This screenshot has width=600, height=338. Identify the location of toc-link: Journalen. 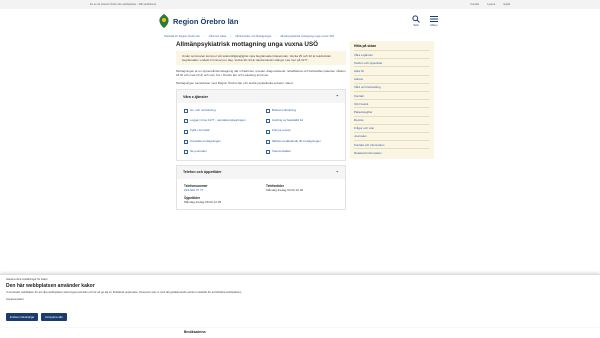
(392, 135).